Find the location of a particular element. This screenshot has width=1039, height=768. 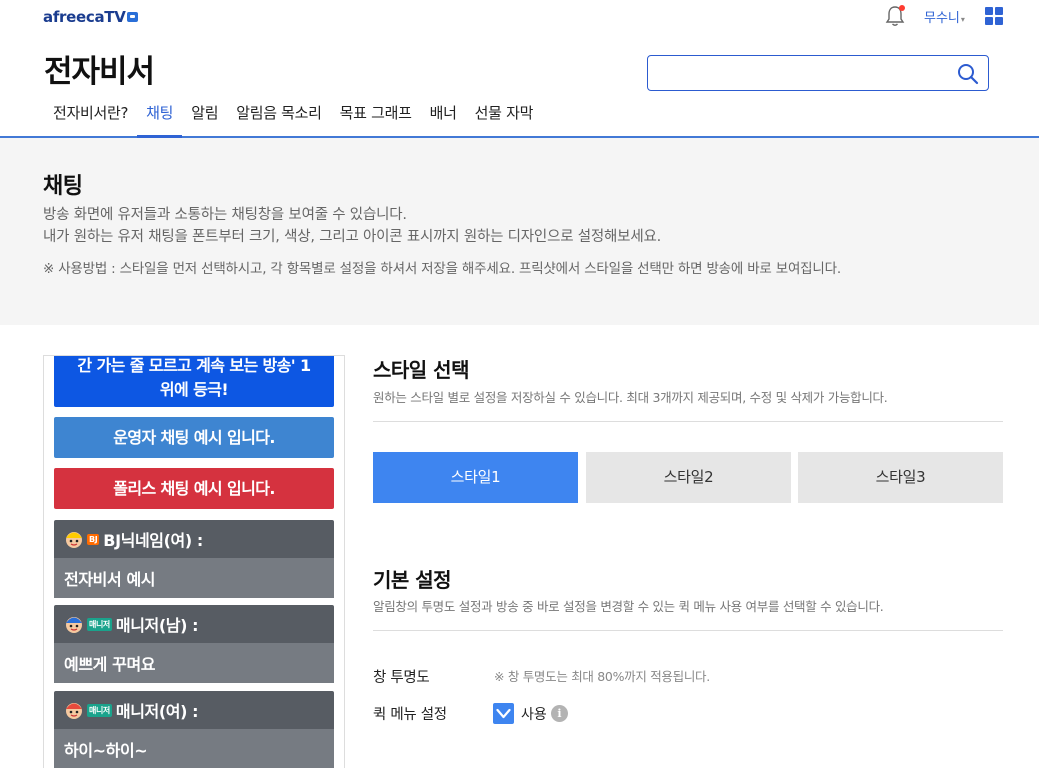

chat-item: 매니저 매니저(남) : 예쁘게 꾸며요 is located at coordinates (194, 644).